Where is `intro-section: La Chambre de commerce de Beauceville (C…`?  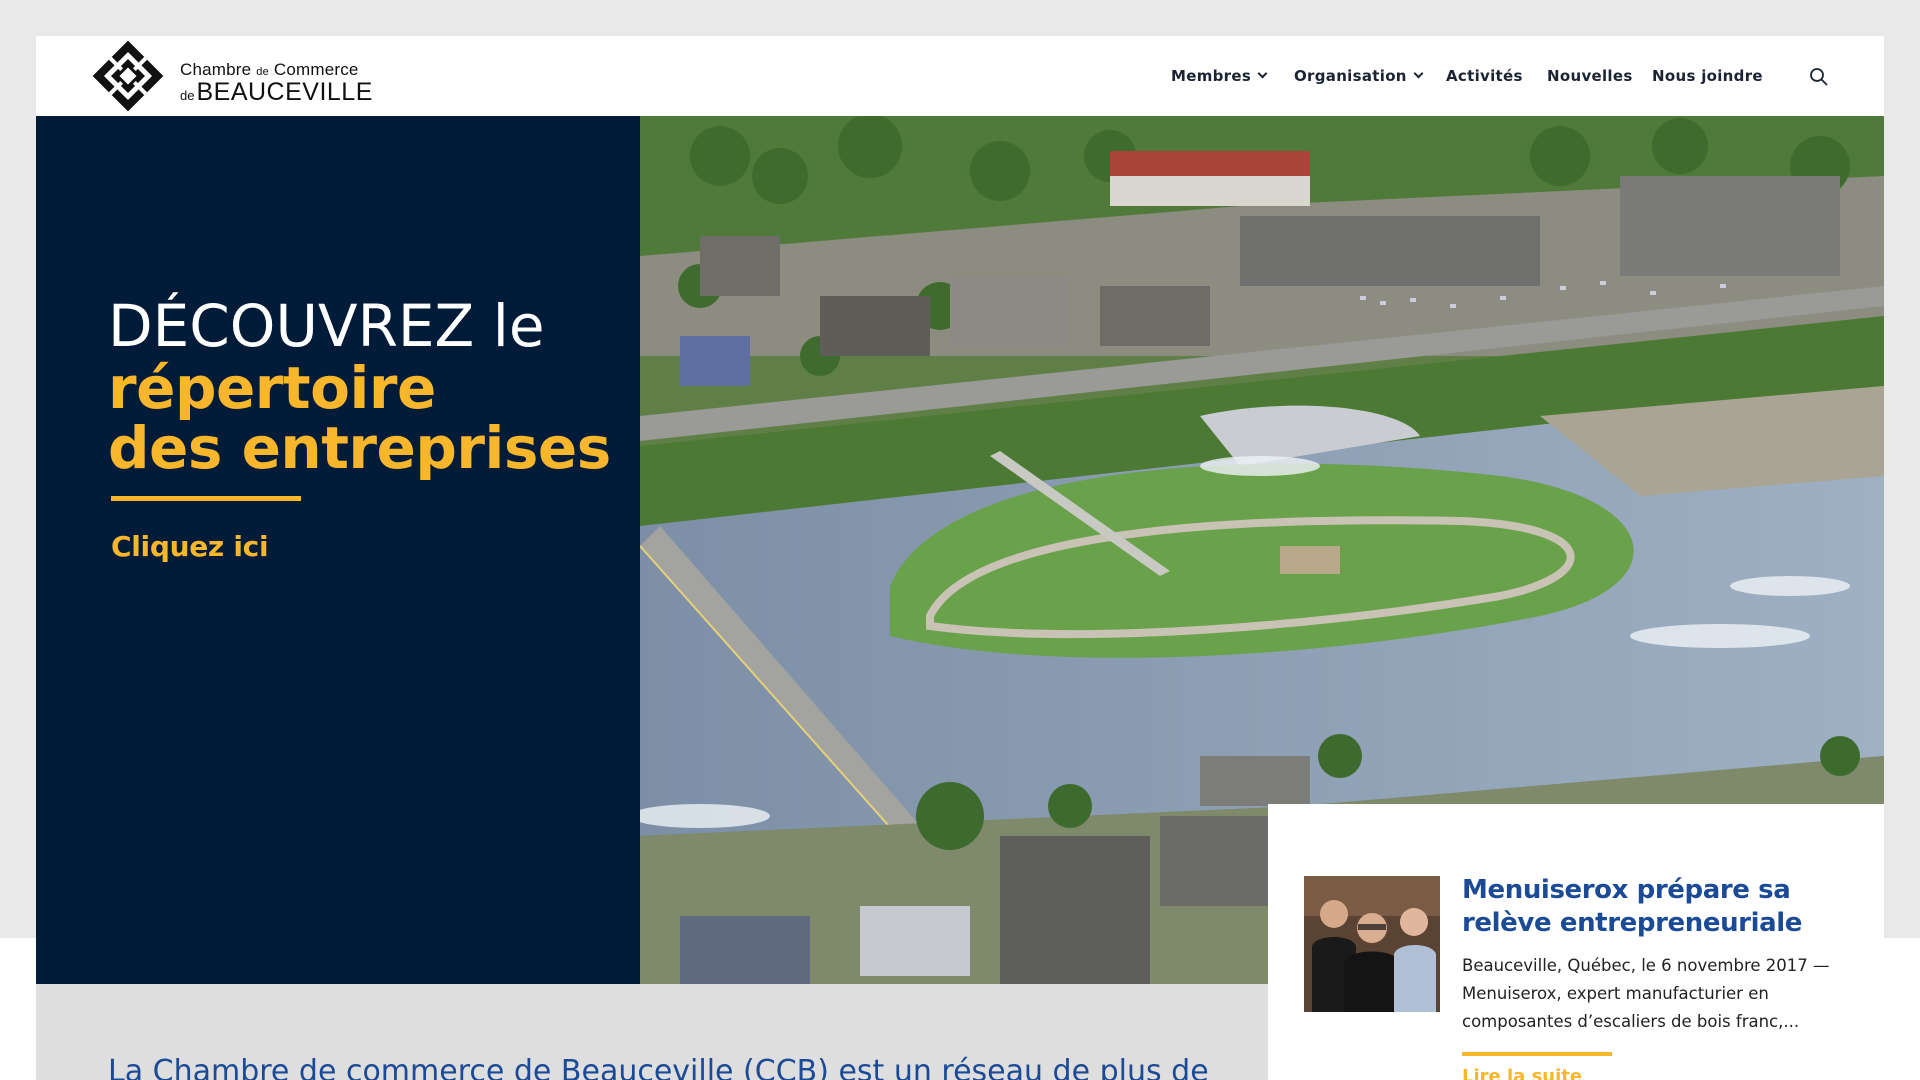
intro-section: La Chambre de commerce de Beauceville (C… is located at coordinates (652, 1032).